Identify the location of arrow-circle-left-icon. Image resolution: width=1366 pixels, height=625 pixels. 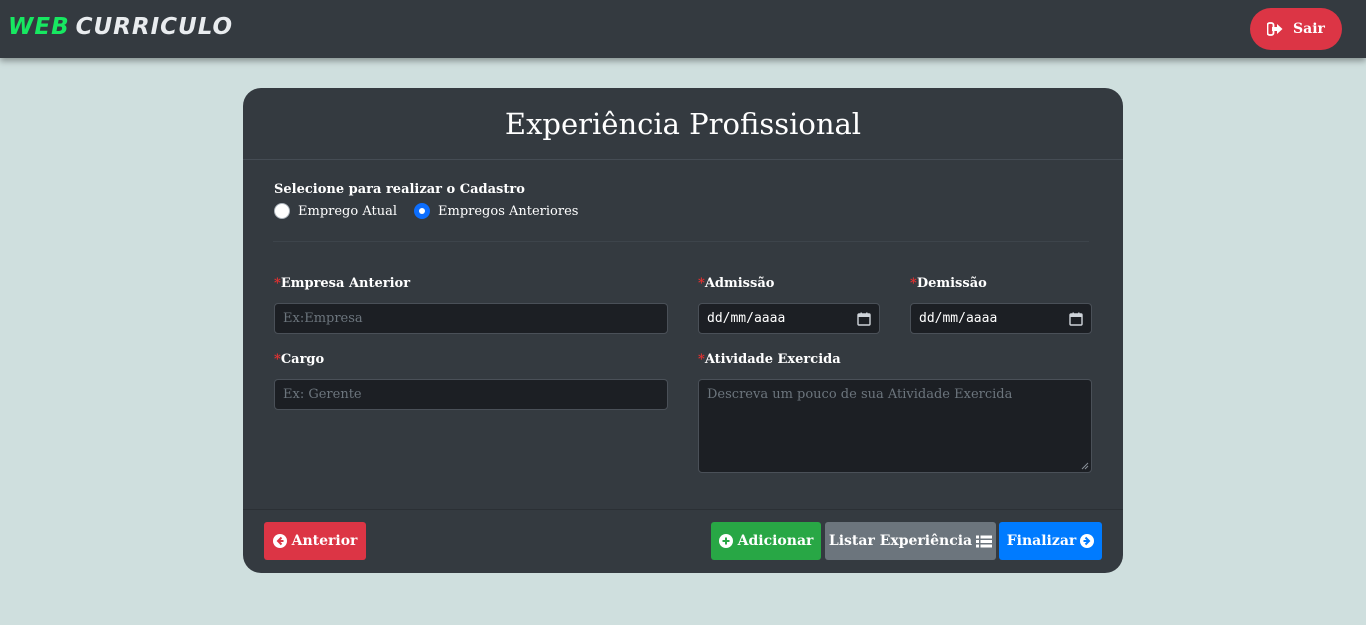
(279, 541).